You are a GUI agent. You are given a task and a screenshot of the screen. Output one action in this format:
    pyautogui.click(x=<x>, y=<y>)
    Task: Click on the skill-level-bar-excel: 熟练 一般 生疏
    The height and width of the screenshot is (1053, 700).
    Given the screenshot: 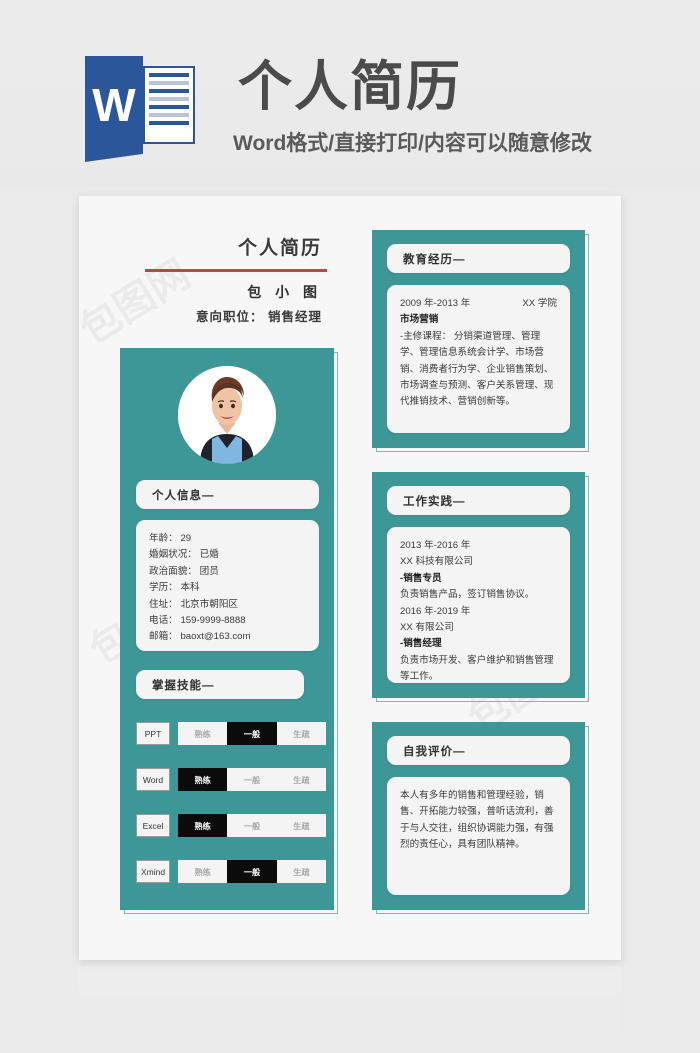 What is the action you would take?
    pyautogui.click(x=252, y=825)
    